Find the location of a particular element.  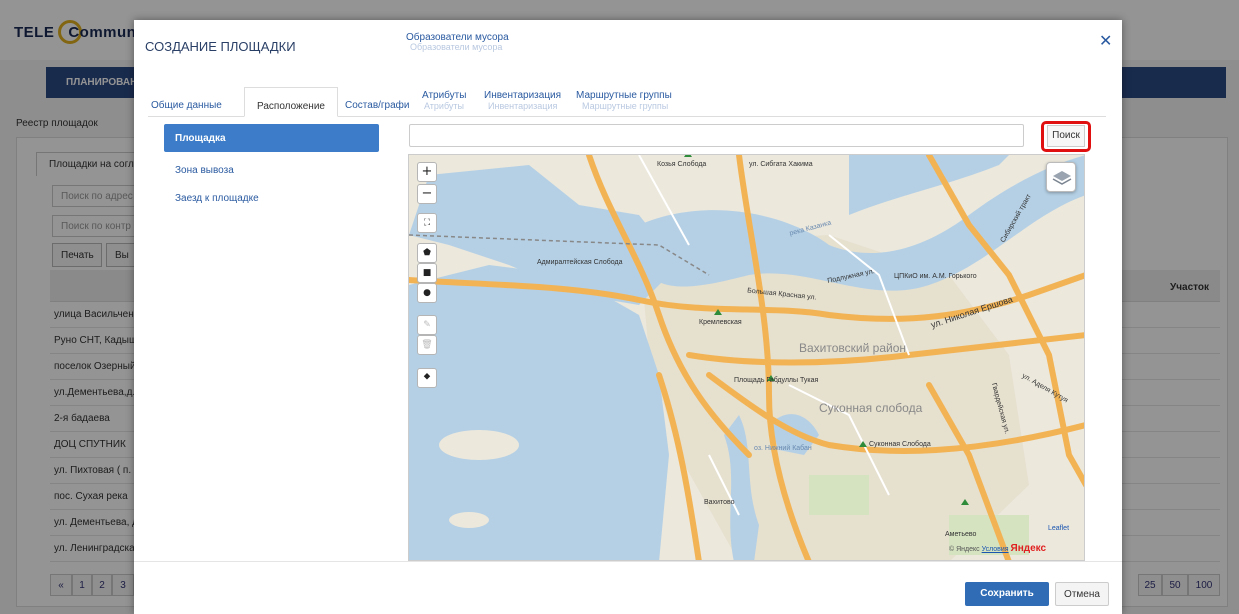

leaflet-link: Leaflet is located at coordinates (1058, 528).